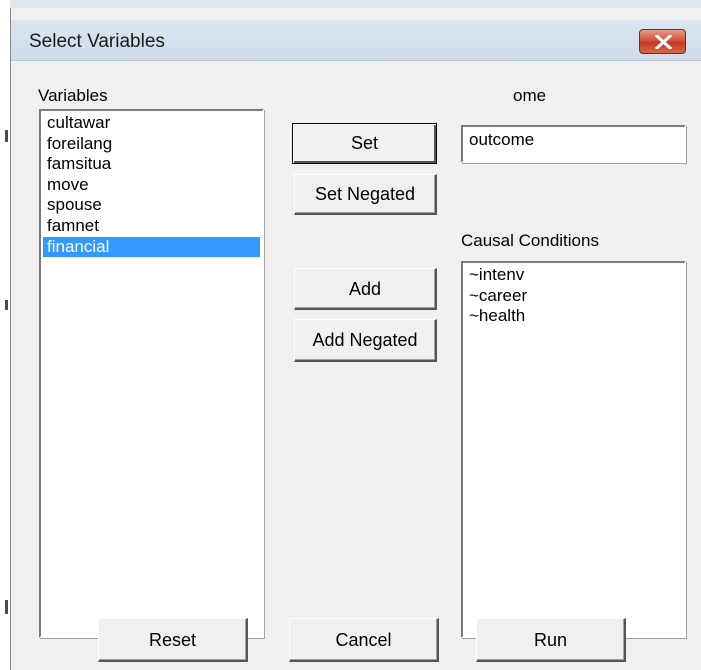 This screenshot has height=670, width=701. What do you see at coordinates (573, 296) in the screenshot?
I see `causal-condition-item: ~career` at bounding box center [573, 296].